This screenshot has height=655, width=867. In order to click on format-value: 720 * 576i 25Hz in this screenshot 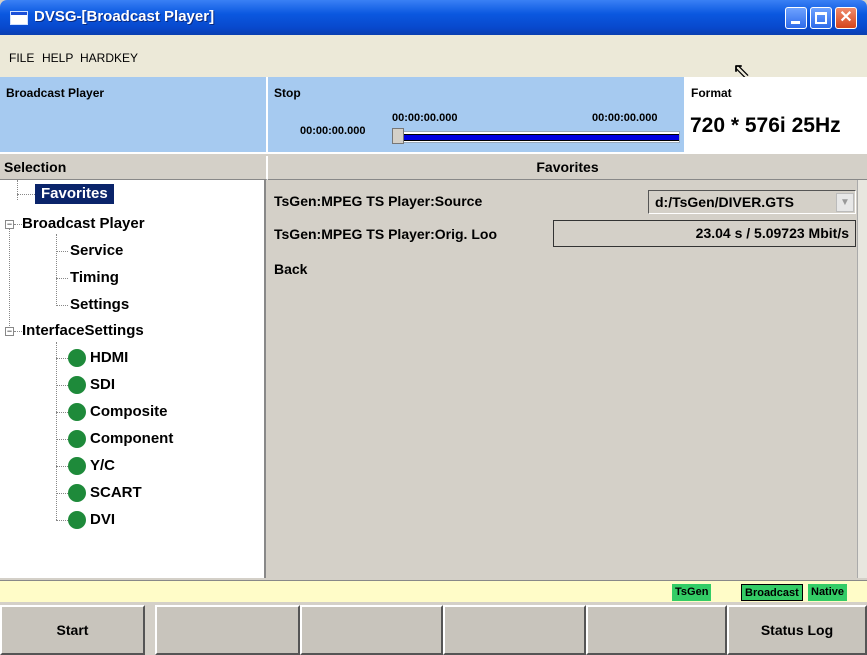, I will do `click(765, 125)`.